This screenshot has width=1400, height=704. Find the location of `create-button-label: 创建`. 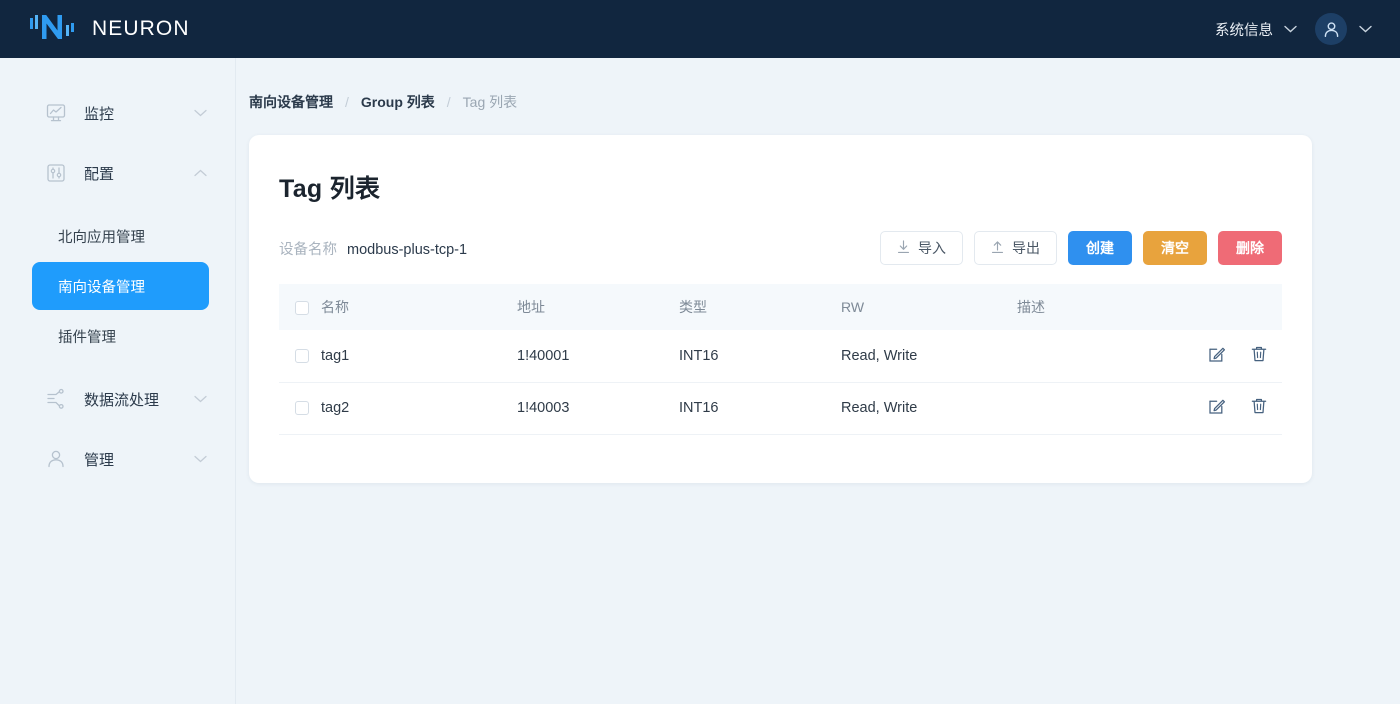

create-button-label: 创建 is located at coordinates (1100, 248).